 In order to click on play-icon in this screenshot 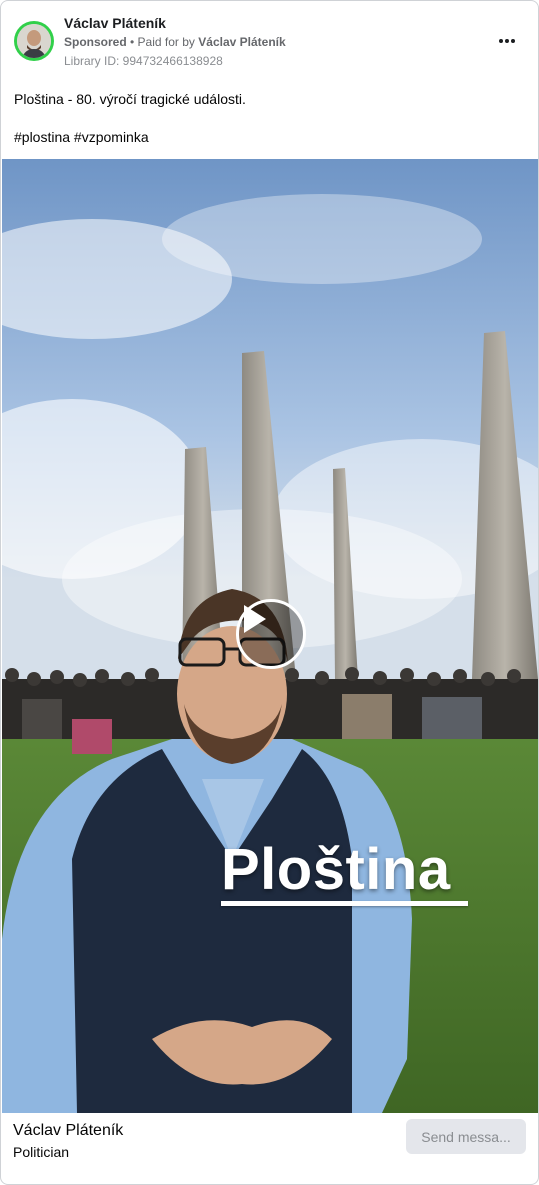, I will do `click(255, 619)`.